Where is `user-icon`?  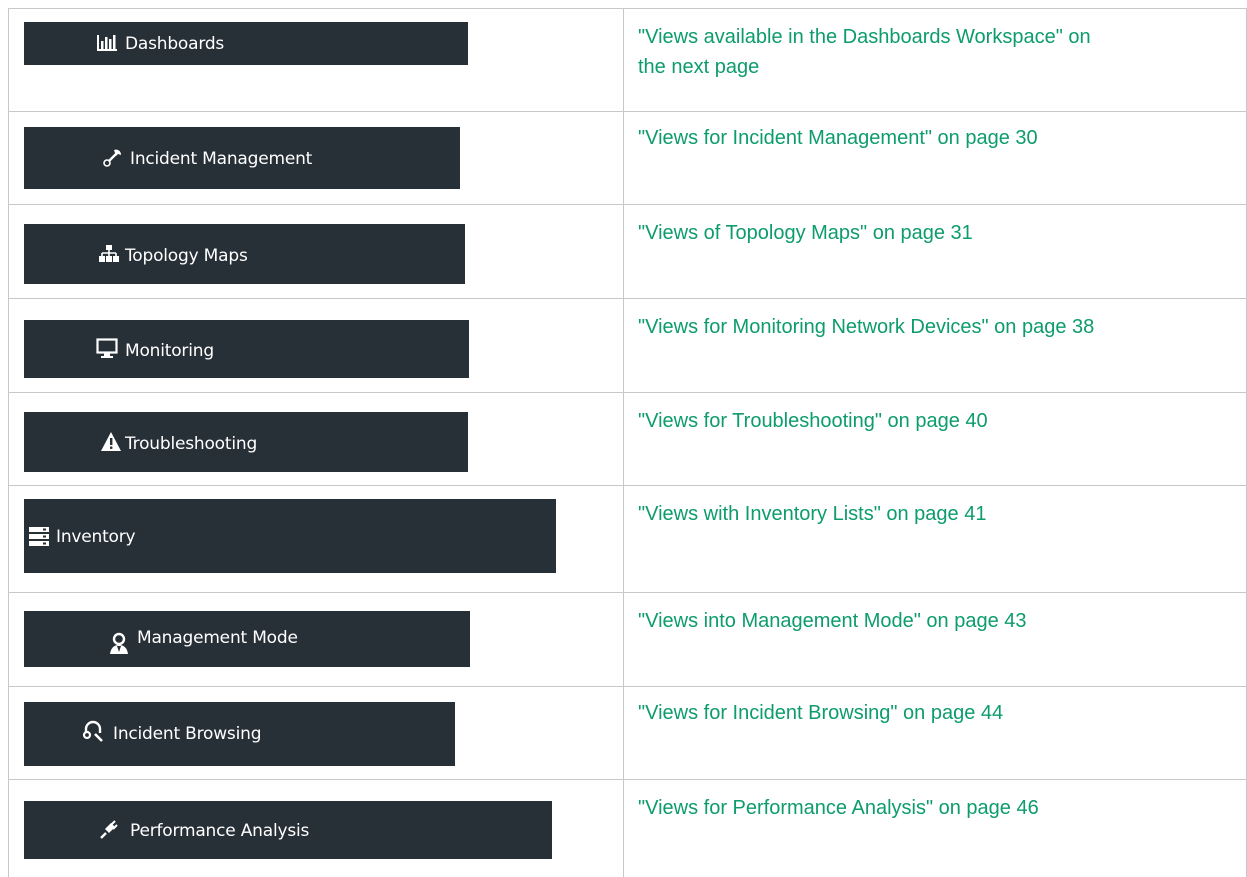 user-icon is located at coordinates (119, 643).